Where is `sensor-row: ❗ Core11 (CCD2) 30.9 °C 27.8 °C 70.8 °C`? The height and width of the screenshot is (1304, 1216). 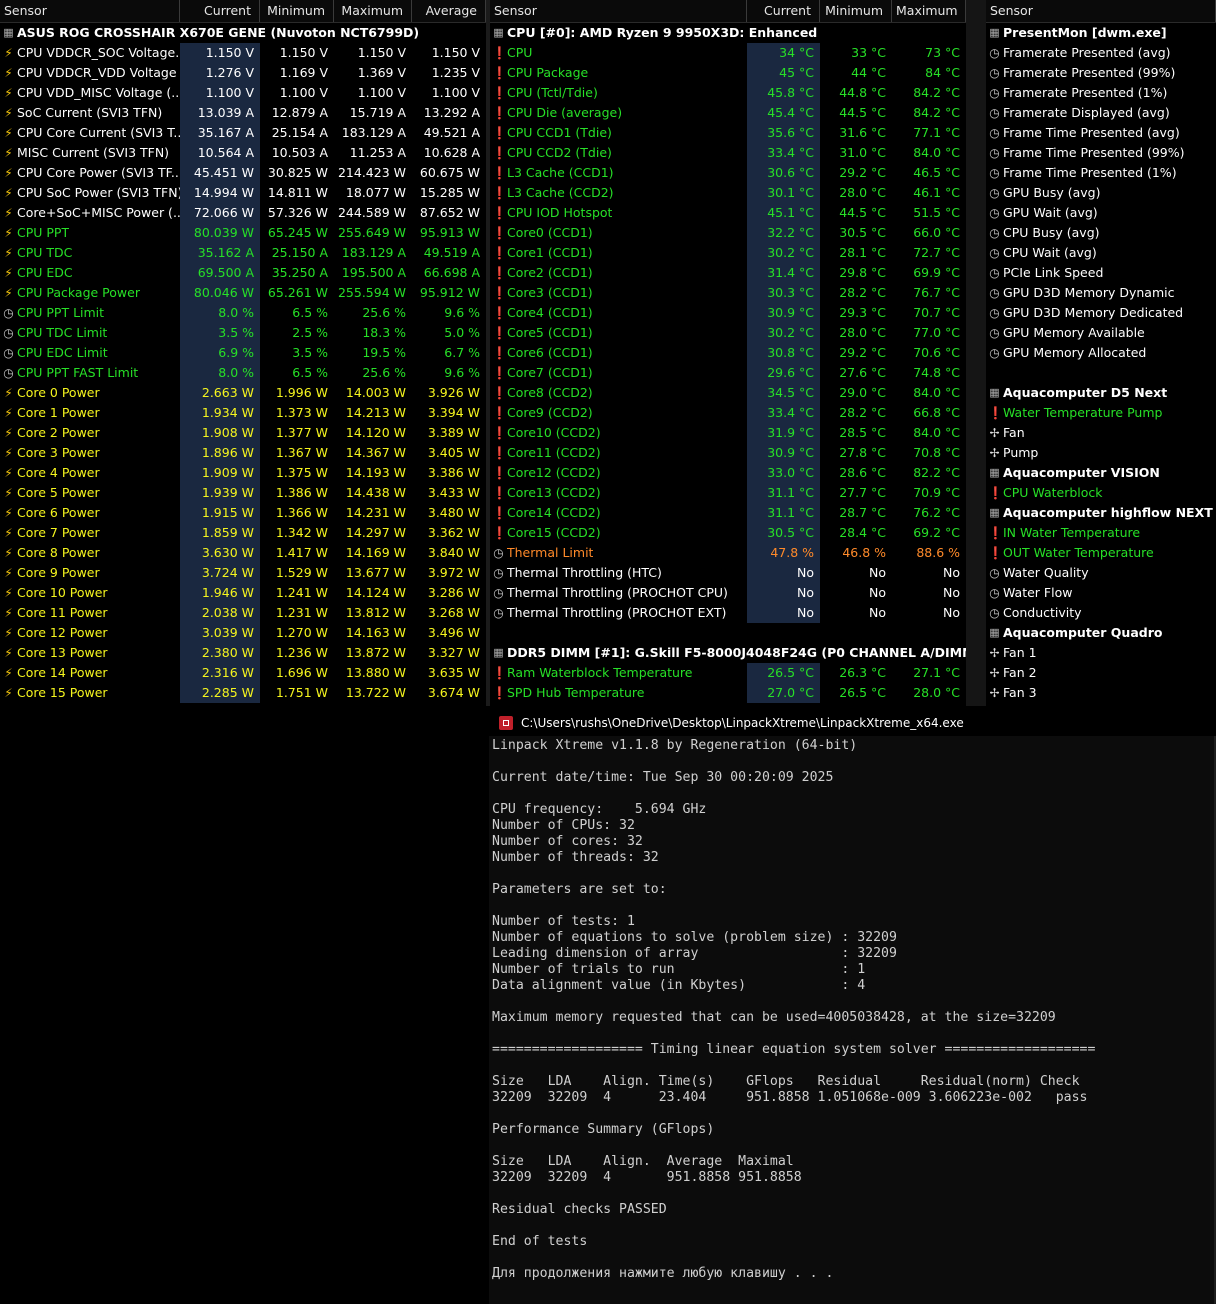 sensor-row: ❗ Core11 (CCD2) 30.9 °C 27.8 °C 70.8 °C is located at coordinates (728, 453).